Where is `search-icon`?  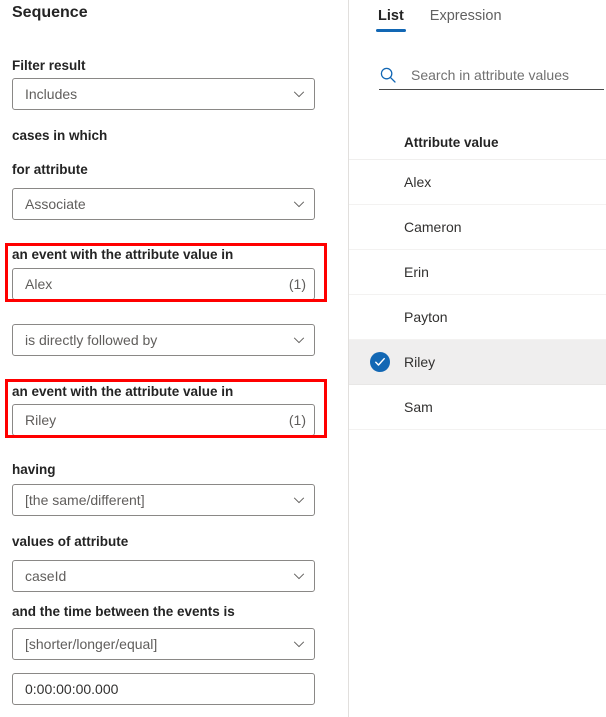 search-icon is located at coordinates (388, 75).